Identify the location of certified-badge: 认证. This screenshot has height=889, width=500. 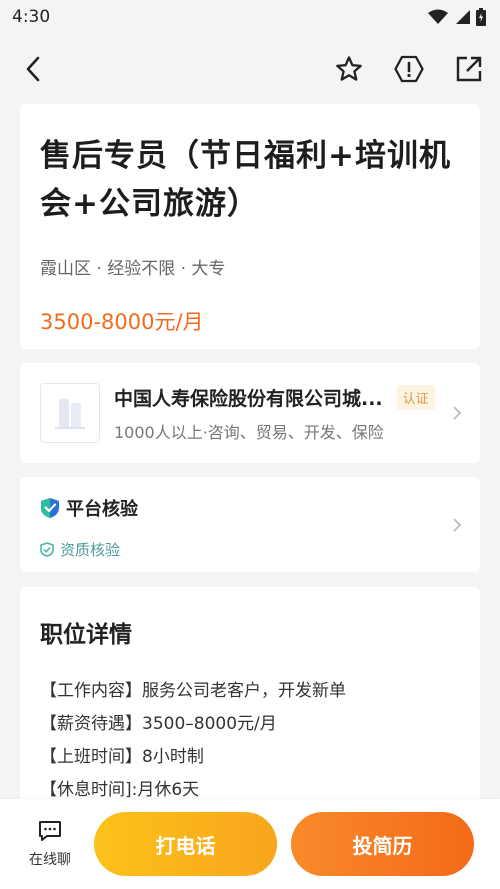
(415, 397).